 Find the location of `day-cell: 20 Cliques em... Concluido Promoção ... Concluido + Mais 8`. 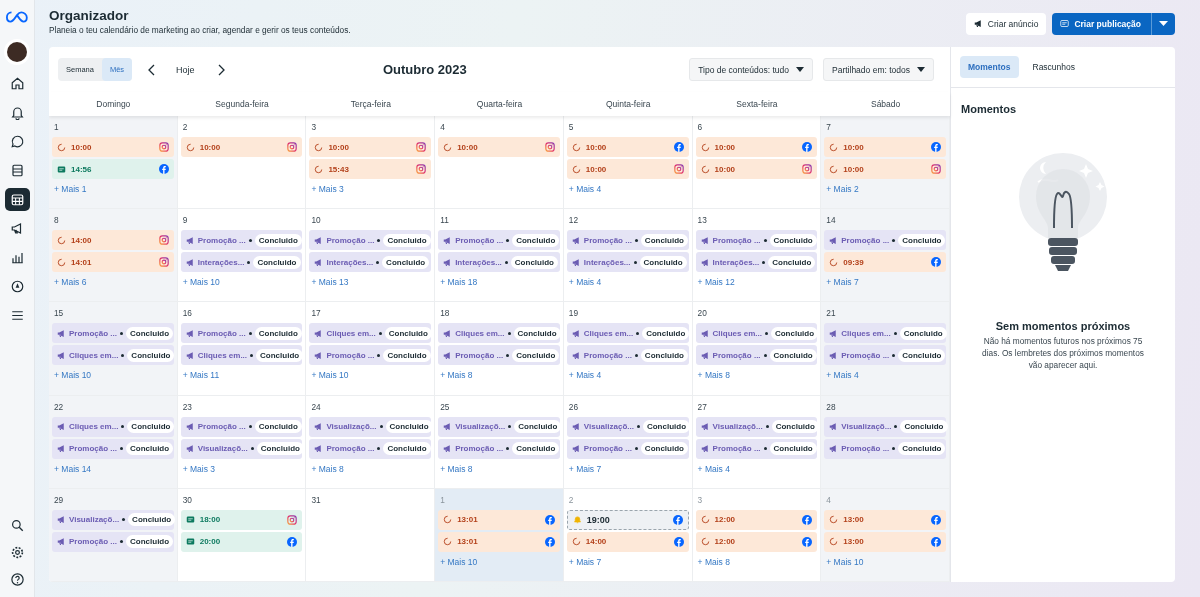

day-cell: 20 Cliques em... Concluido Promoção ... Concluido + Mais 8 is located at coordinates (757, 349).